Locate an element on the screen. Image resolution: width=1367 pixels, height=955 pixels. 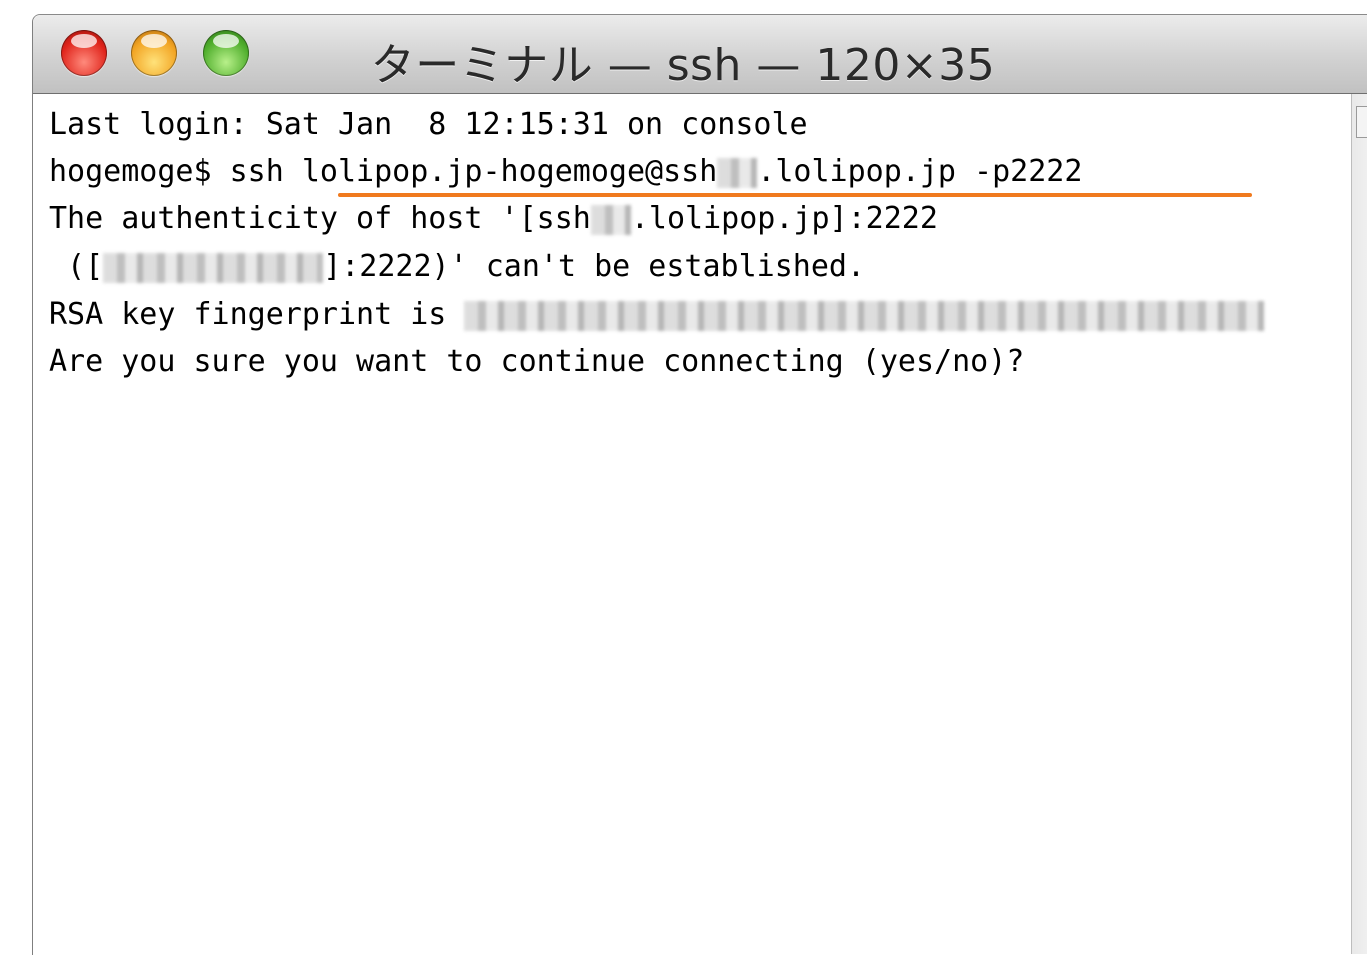
authenticity-text-start: The authenticity of host '[ssh is located at coordinates (320, 218).